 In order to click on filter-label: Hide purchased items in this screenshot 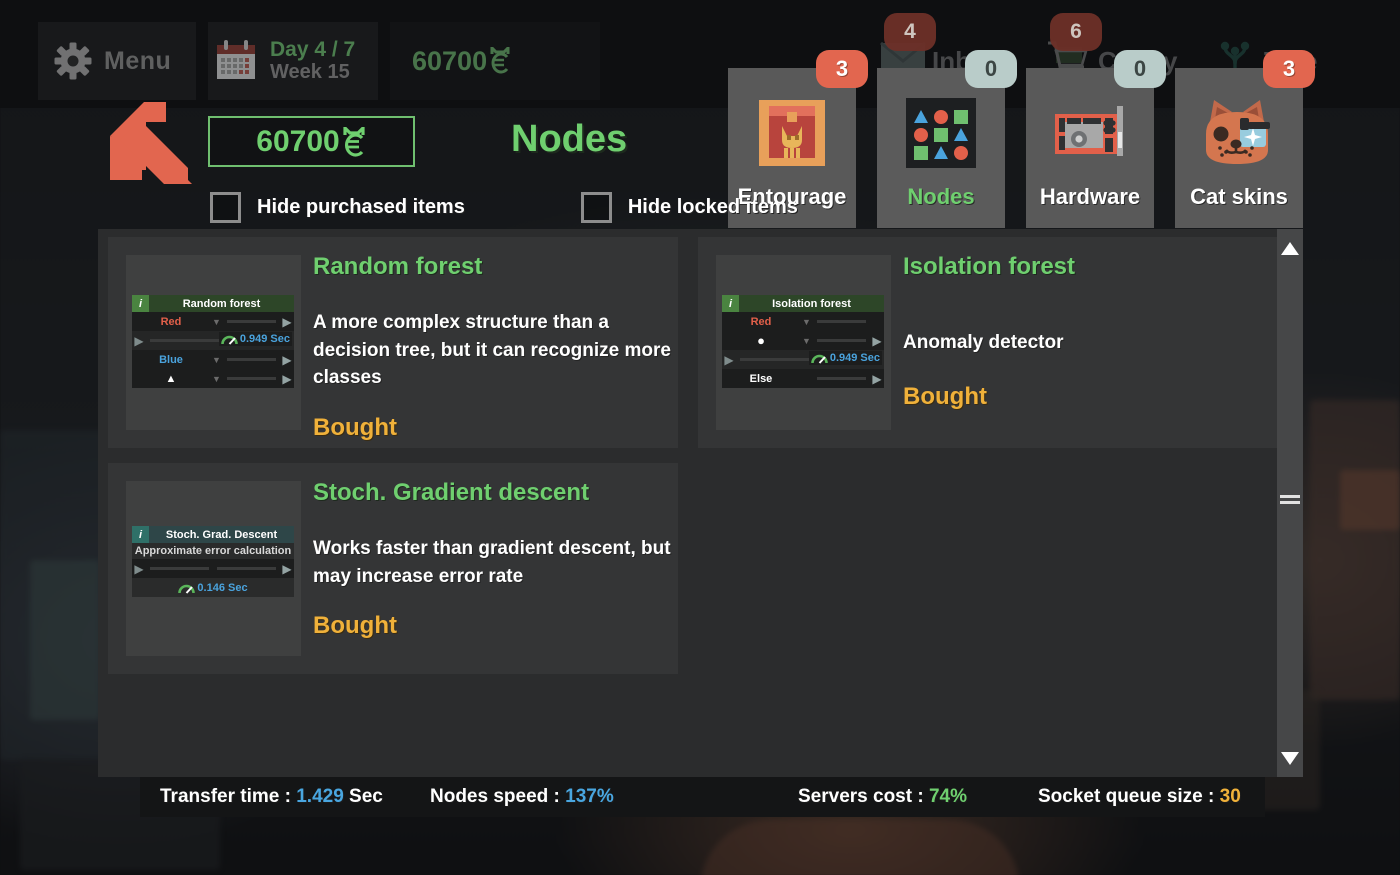, I will do `click(361, 207)`.